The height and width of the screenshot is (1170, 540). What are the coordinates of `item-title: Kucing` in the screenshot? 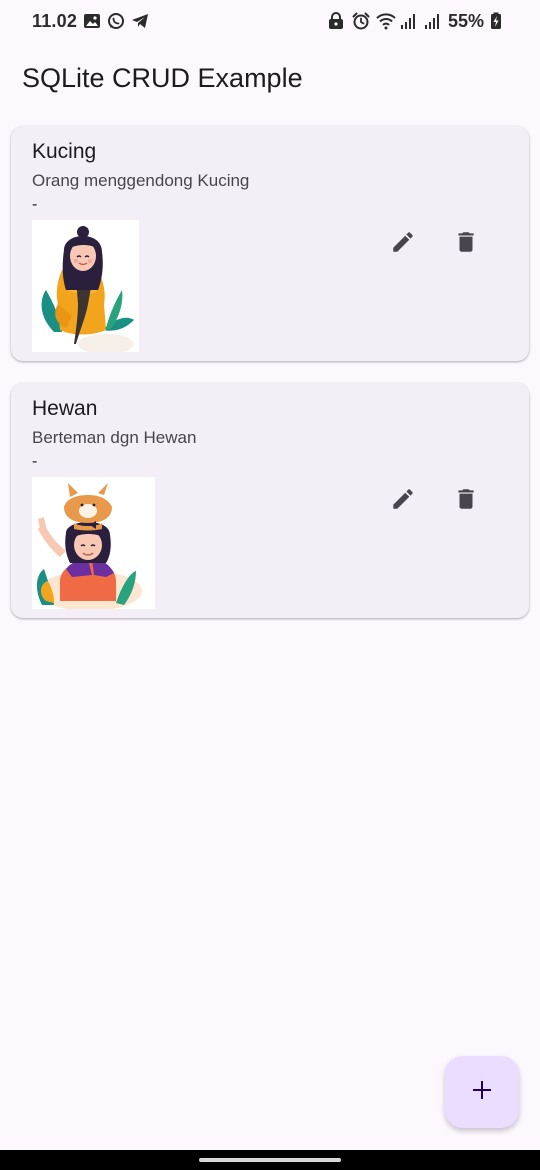 It's located at (64, 151).